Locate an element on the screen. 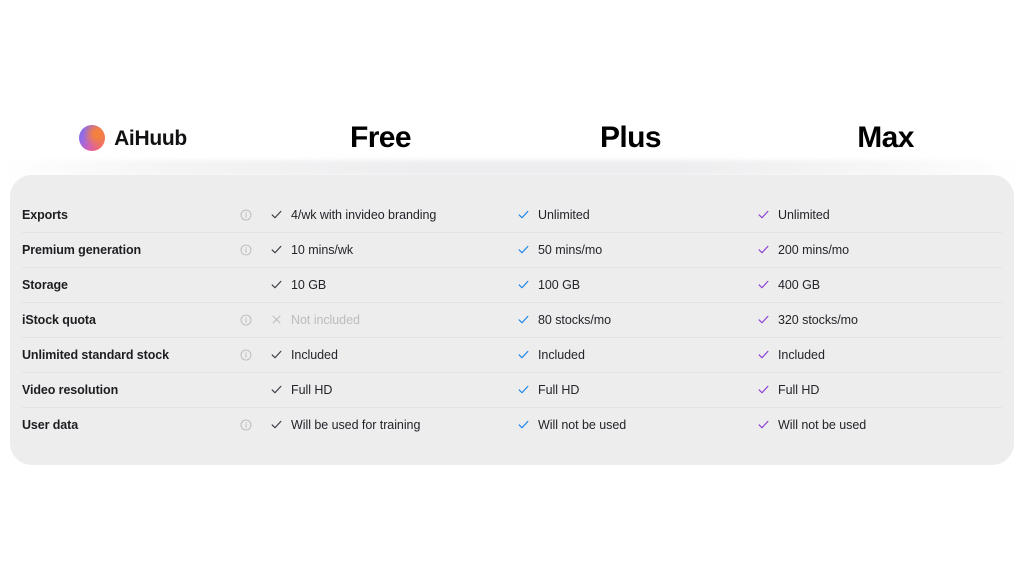 This screenshot has height=576, width=1024. plan-header-row: AiHuub Free Plus Max is located at coordinates (512, 138).